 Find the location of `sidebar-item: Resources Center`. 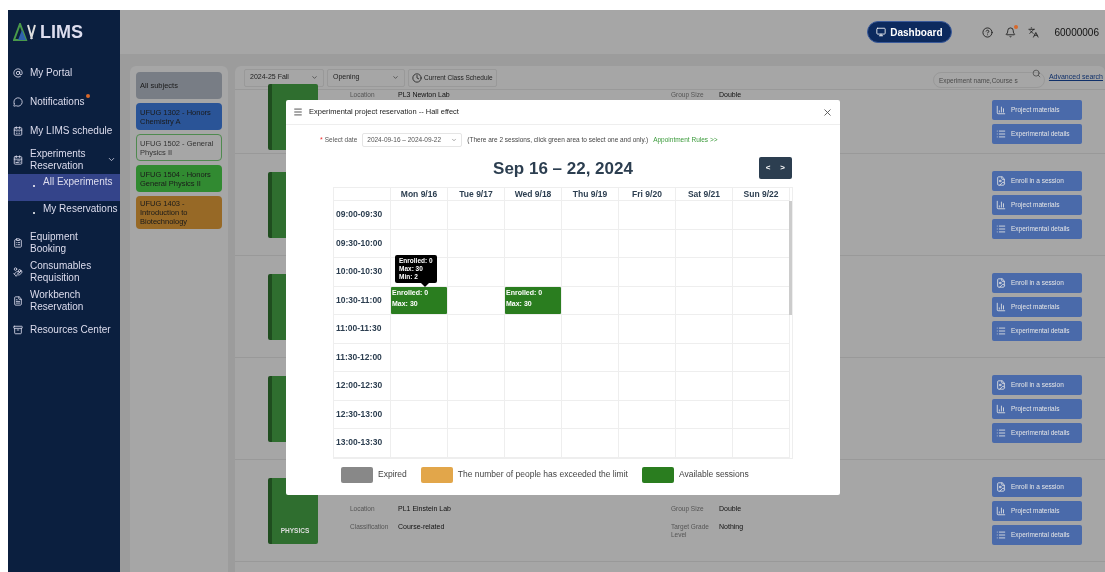

sidebar-item: Resources Center is located at coordinates (64, 329).